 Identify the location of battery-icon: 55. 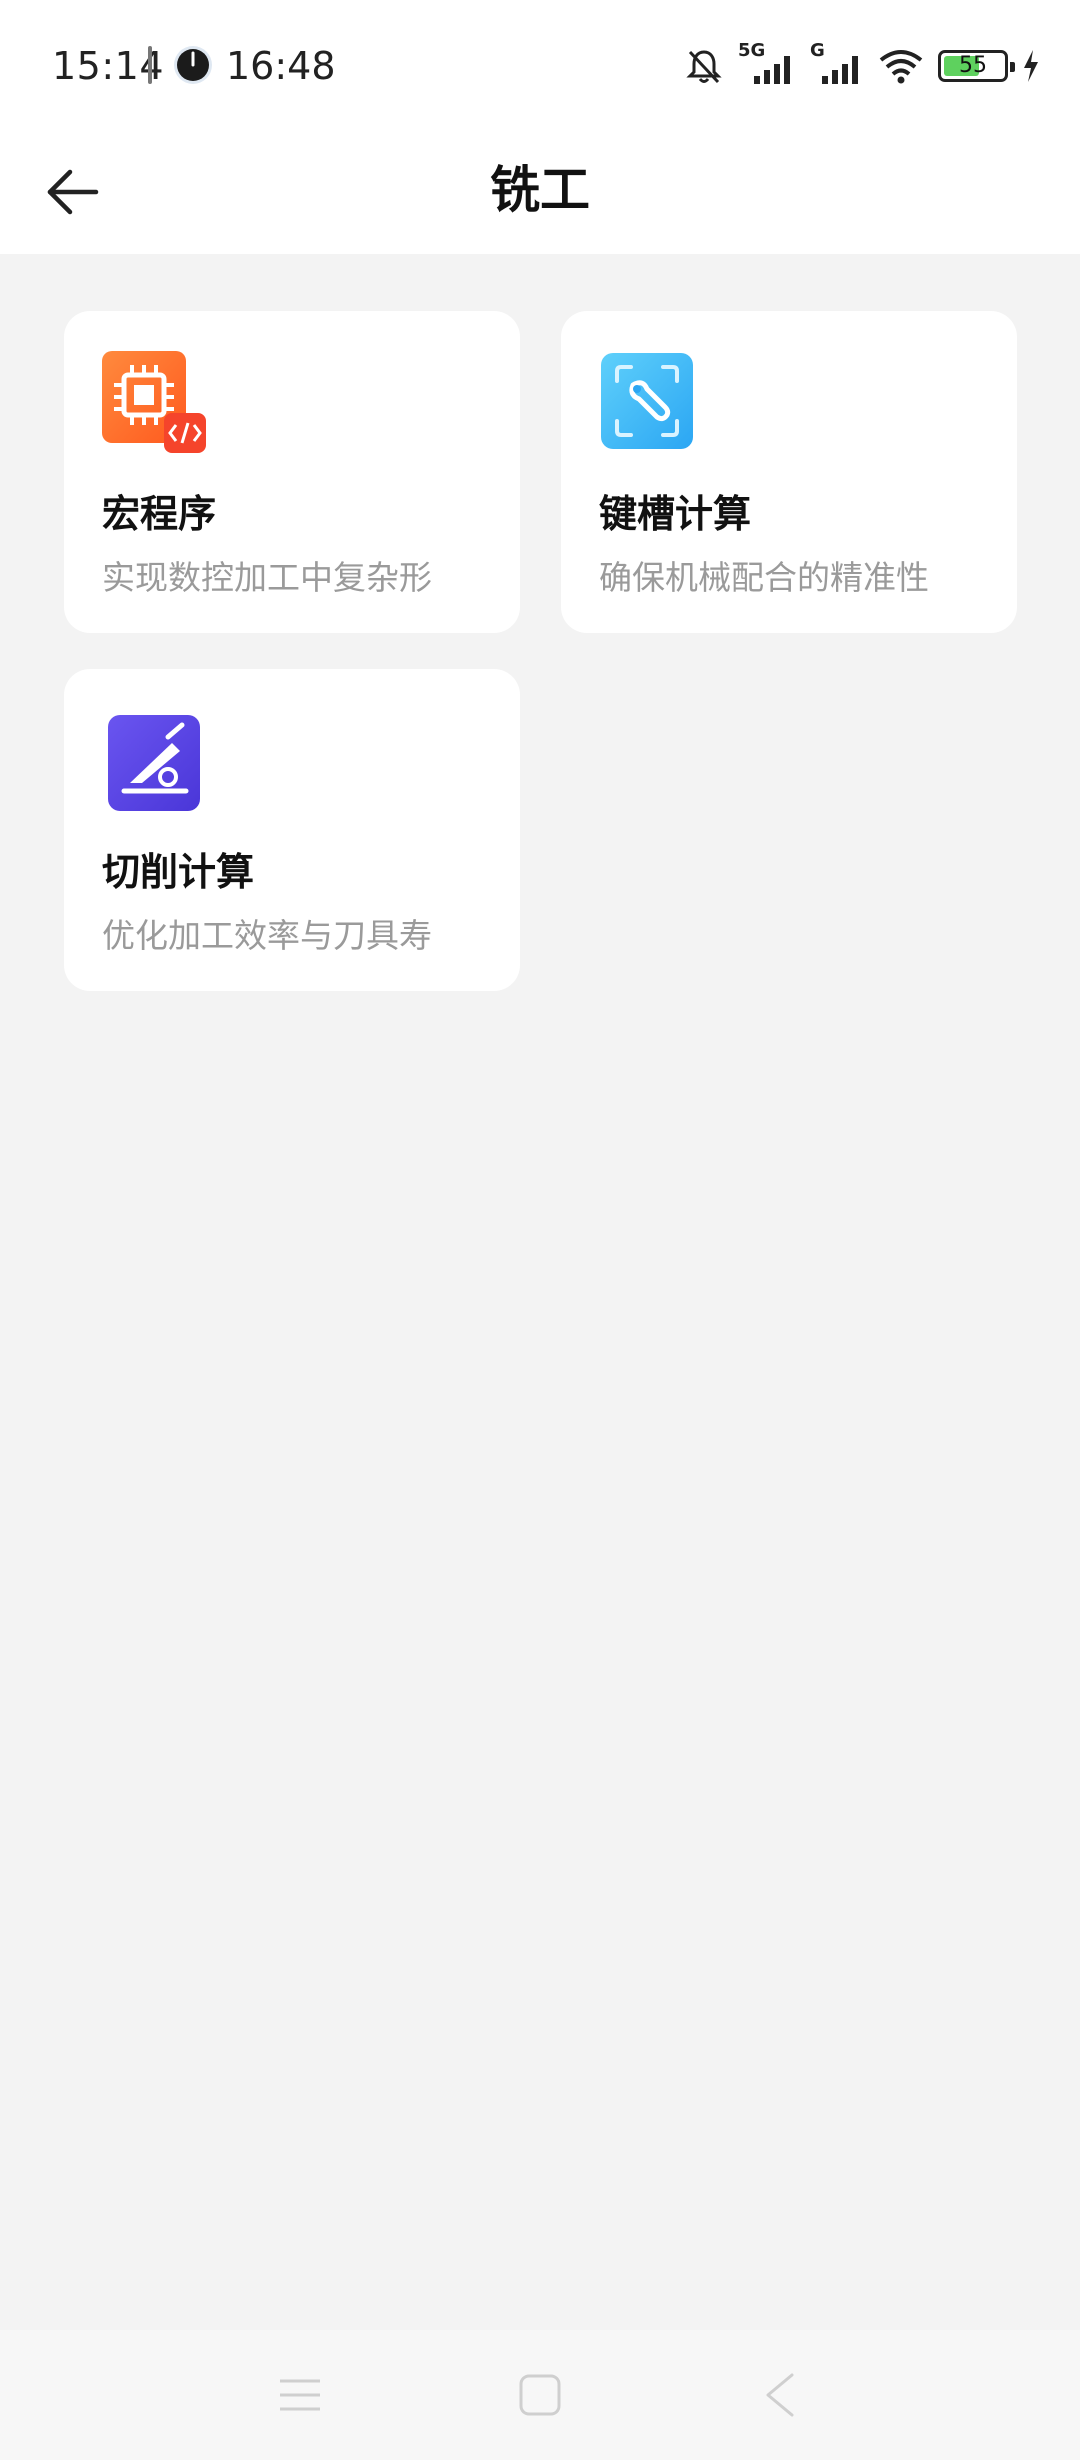
(976, 66).